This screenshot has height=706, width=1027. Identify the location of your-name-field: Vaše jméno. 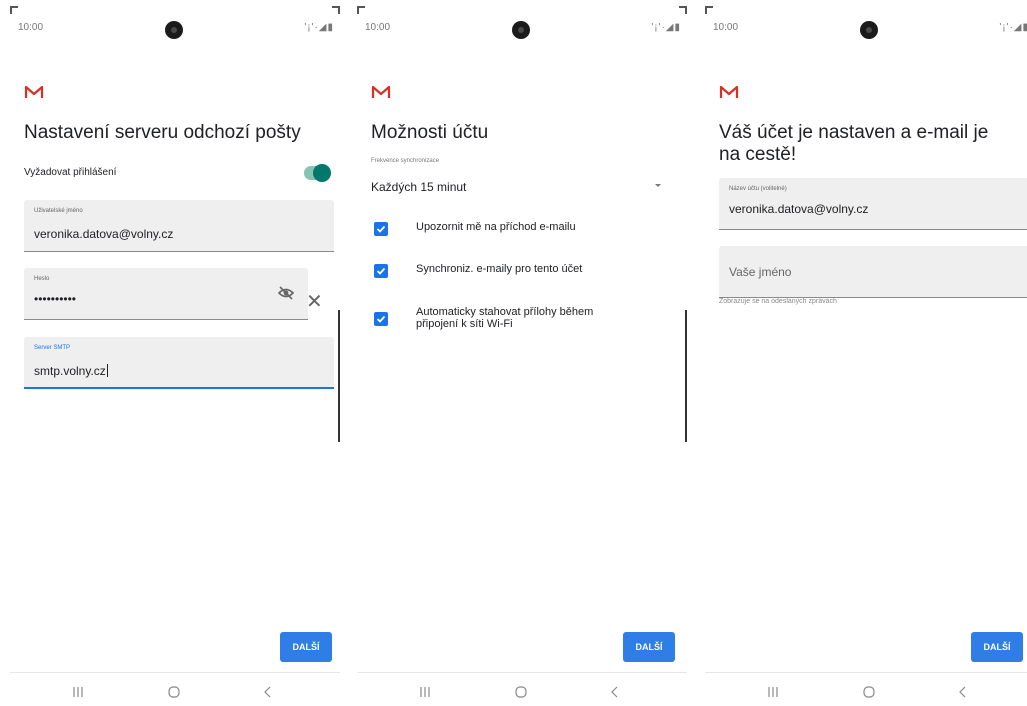
(873, 272).